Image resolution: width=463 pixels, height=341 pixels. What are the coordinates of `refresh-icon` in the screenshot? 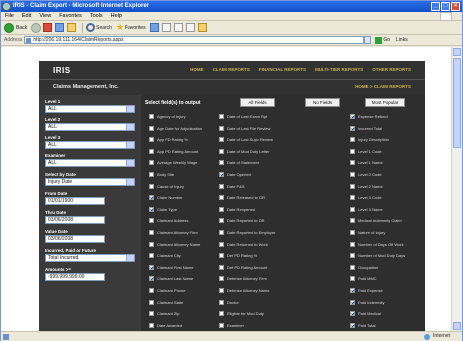 It's located at (60, 27).